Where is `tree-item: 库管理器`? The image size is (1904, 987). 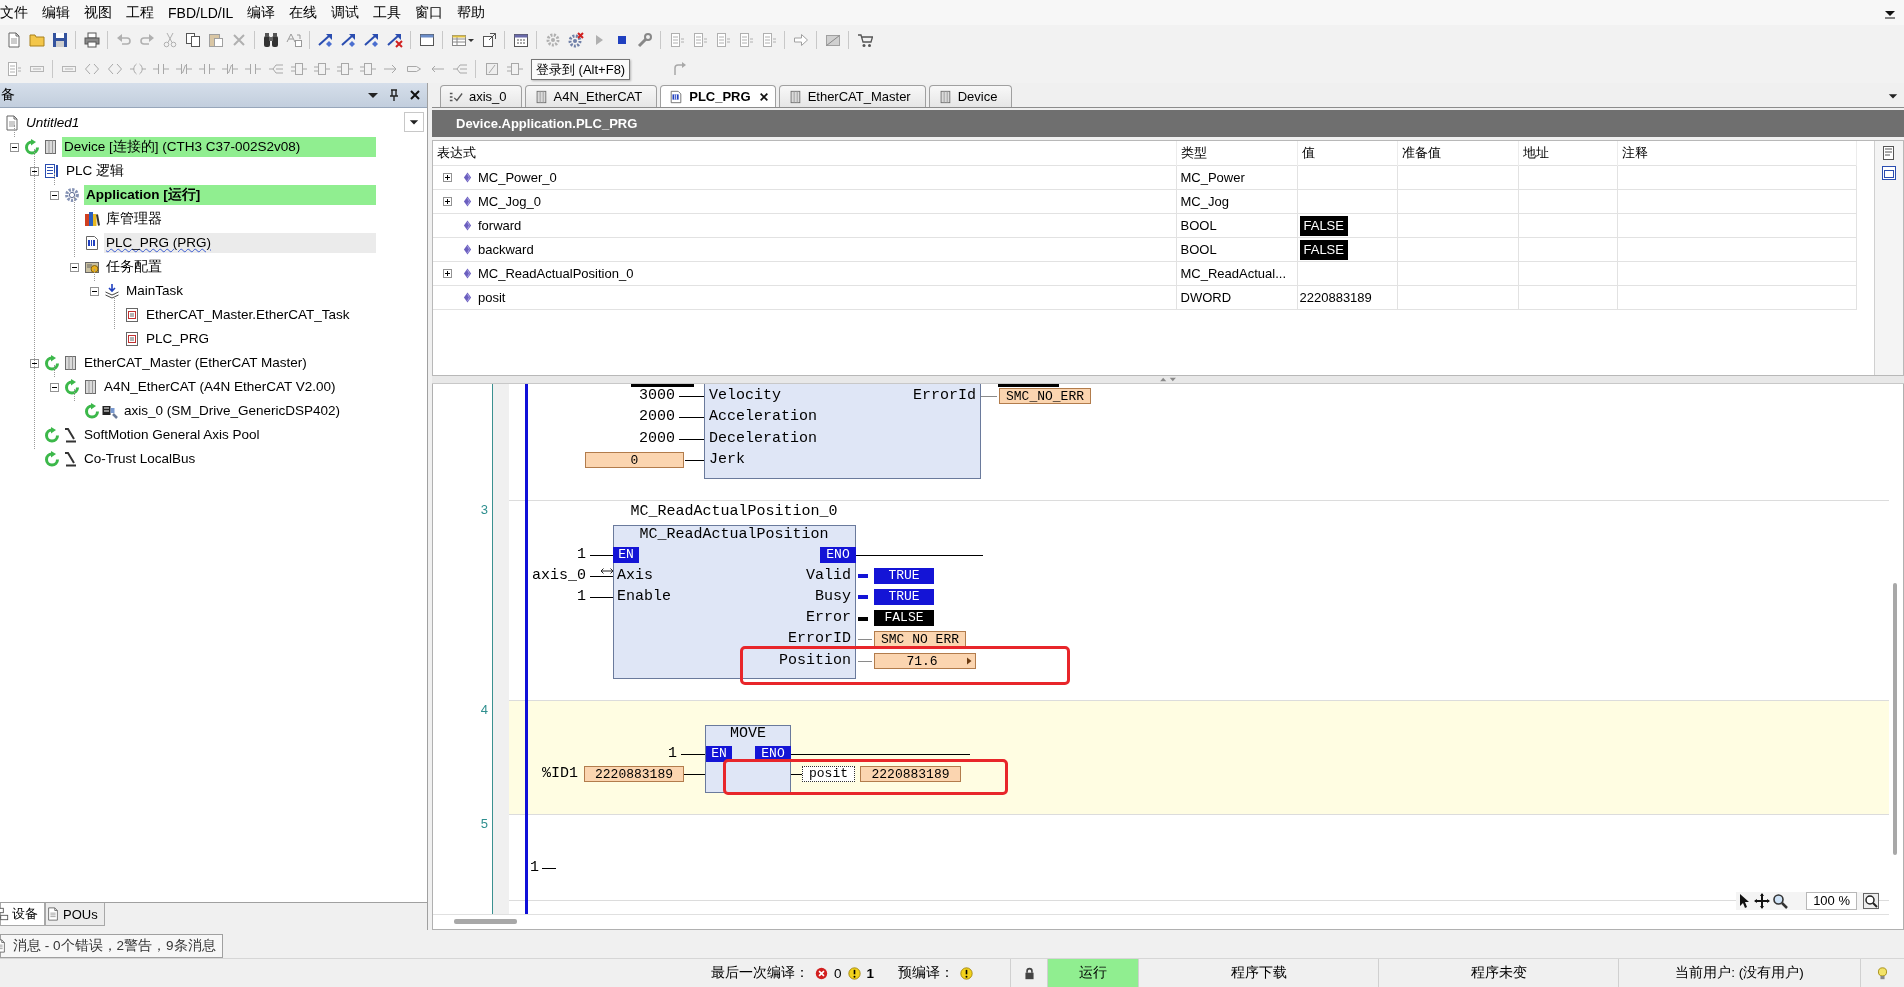
tree-item: 库管理器 is located at coordinates (134, 219).